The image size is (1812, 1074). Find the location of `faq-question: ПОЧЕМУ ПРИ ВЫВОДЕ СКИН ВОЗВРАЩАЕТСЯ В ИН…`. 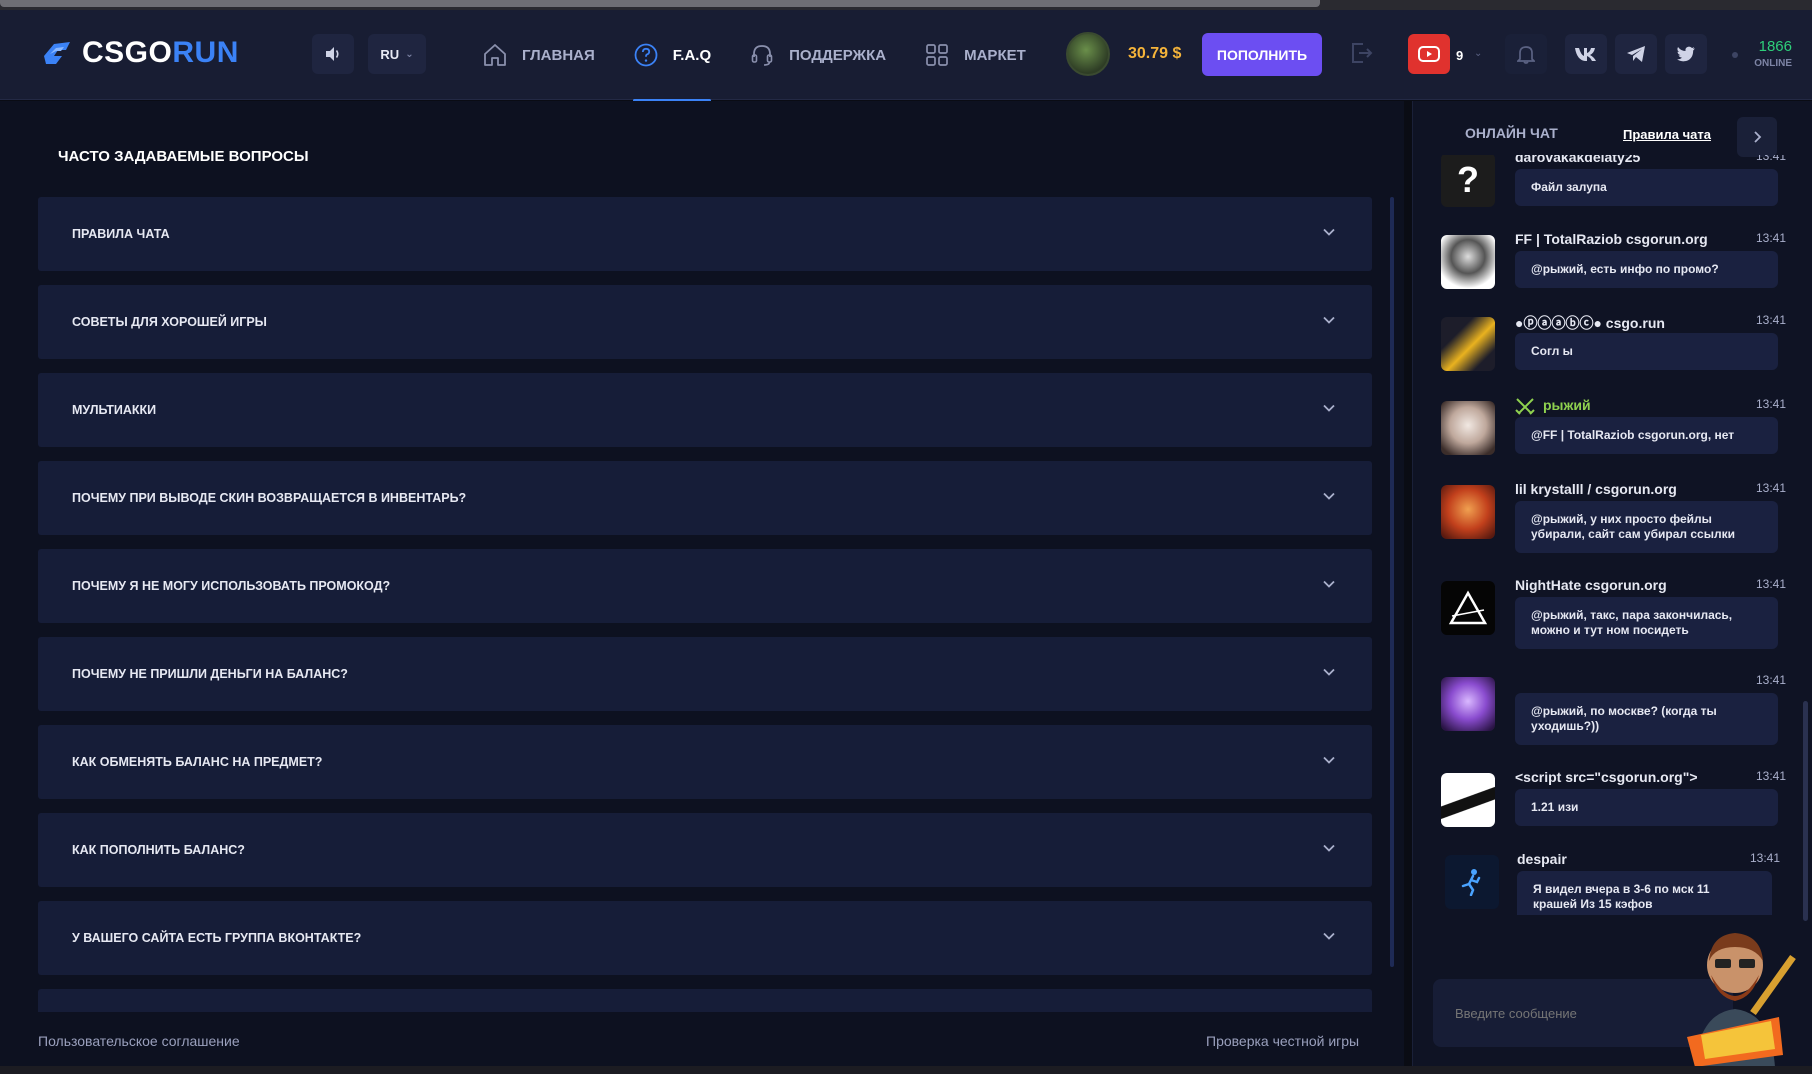

faq-question: ПОЧЕМУ ПРИ ВЫВОДЕ СКИН ВОЗВРАЩАЕТСЯ В ИН… is located at coordinates (269, 498).